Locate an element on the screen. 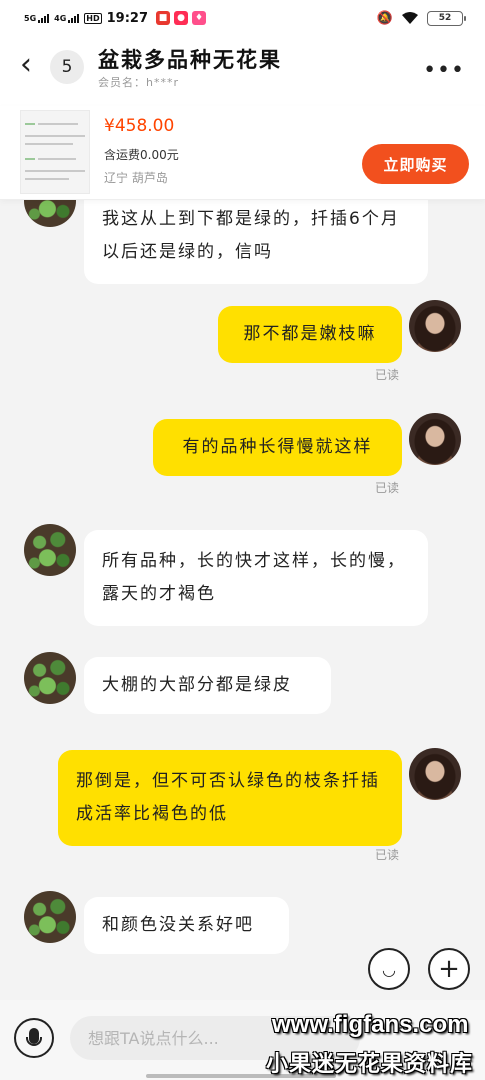 The image size is (485, 1080). mute-icon: 🔕 is located at coordinates (384, 18).